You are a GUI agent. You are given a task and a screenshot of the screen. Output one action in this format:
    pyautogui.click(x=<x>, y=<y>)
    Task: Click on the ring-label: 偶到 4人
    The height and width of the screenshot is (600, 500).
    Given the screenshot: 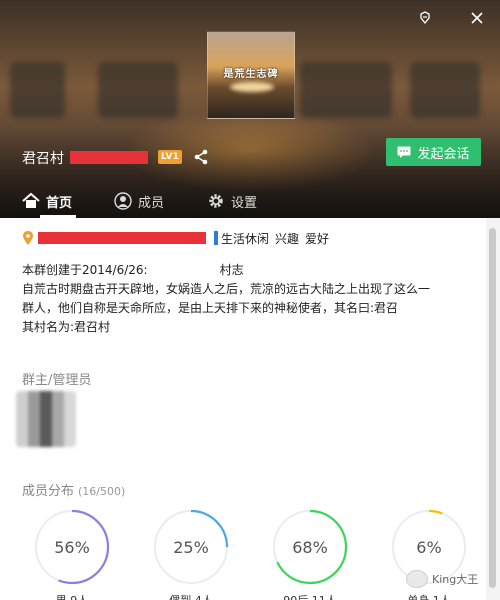 What is the action you would take?
    pyautogui.click(x=191, y=596)
    